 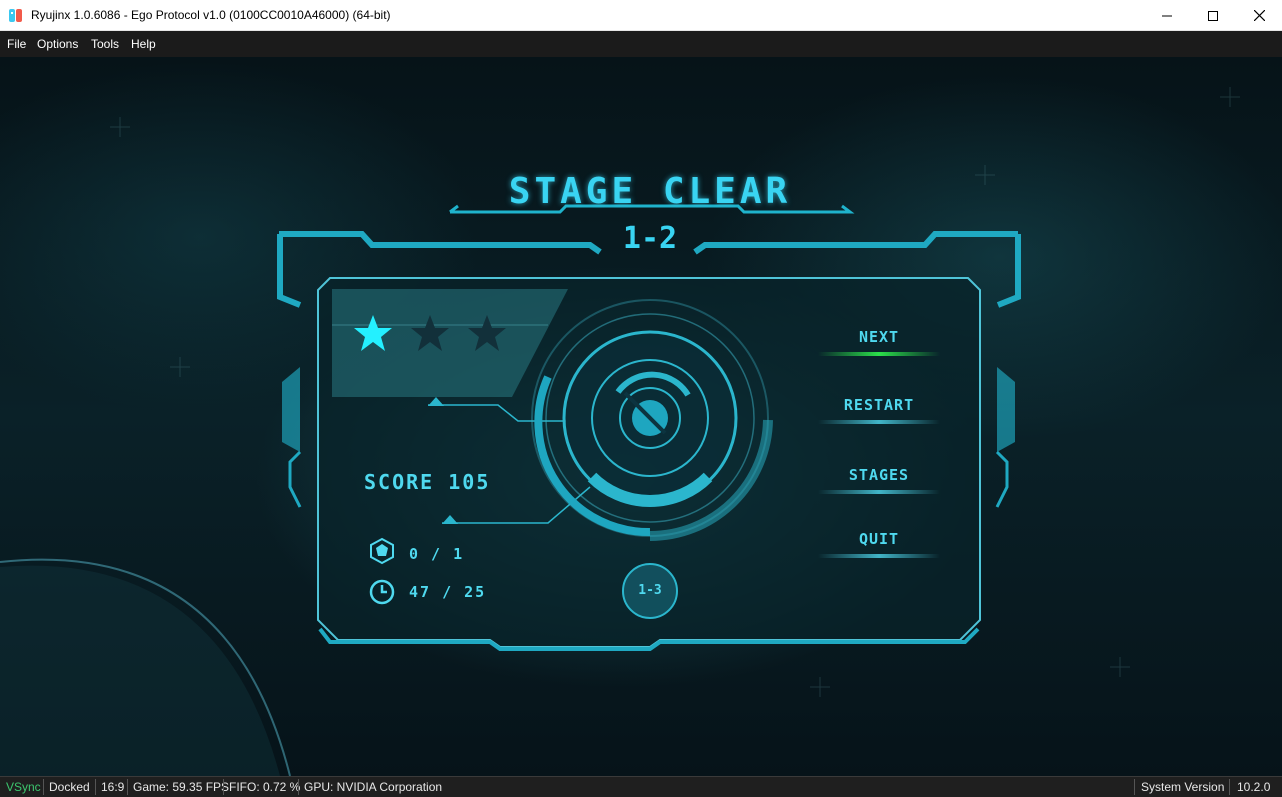 I want to click on restart-button: RESTART, so click(x=879, y=410).